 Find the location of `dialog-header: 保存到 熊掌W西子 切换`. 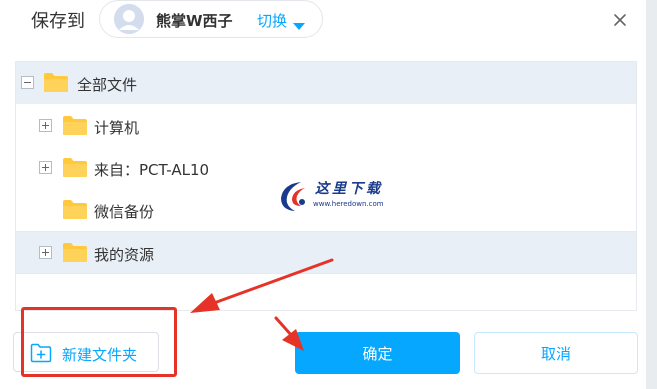

dialog-header: 保存到 熊掌W西子 切换 is located at coordinates (323, 20).